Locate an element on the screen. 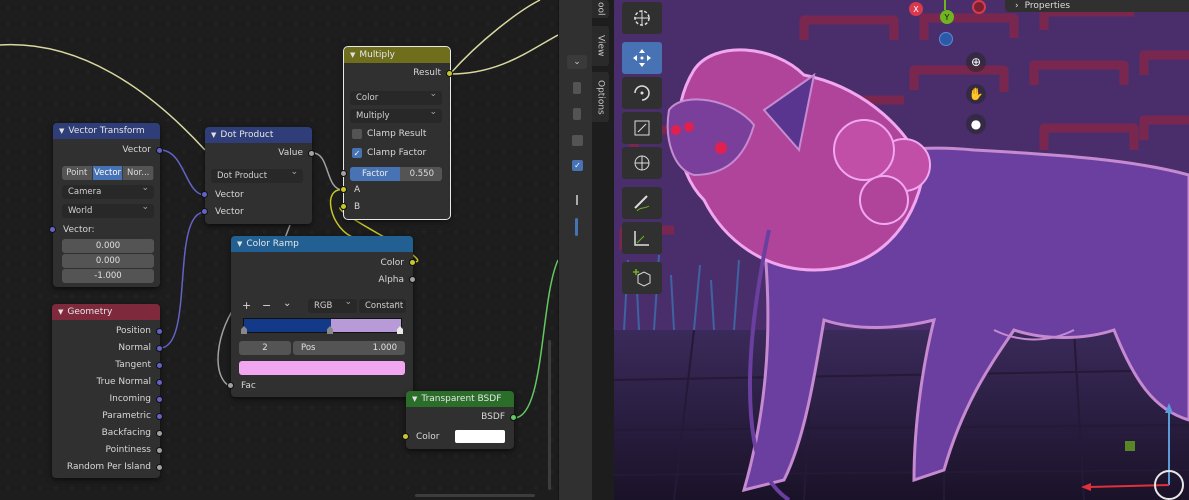 This screenshot has height=500, width=1189. clamp-result-checkbox: Clamp Result is located at coordinates (389, 134).